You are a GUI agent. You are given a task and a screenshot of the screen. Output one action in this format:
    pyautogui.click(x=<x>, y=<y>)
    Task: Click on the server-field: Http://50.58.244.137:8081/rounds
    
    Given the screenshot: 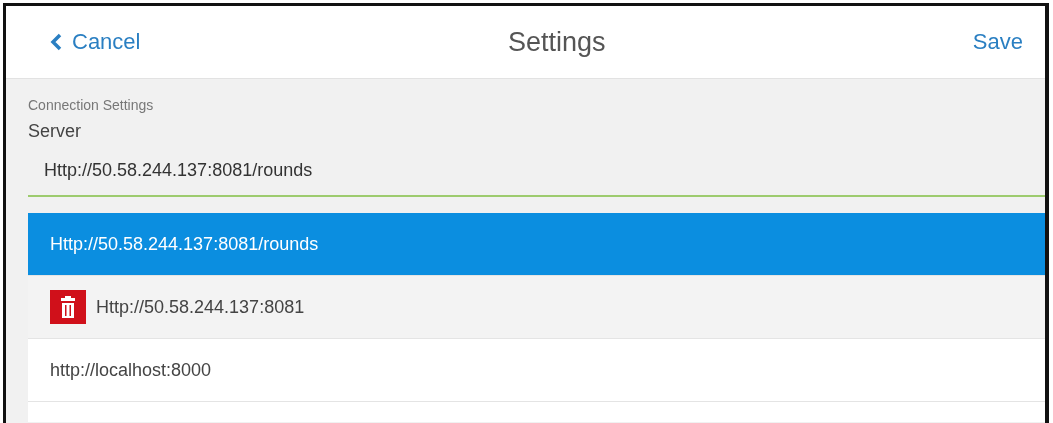 What is the action you would take?
    pyautogui.click(x=536, y=171)
    